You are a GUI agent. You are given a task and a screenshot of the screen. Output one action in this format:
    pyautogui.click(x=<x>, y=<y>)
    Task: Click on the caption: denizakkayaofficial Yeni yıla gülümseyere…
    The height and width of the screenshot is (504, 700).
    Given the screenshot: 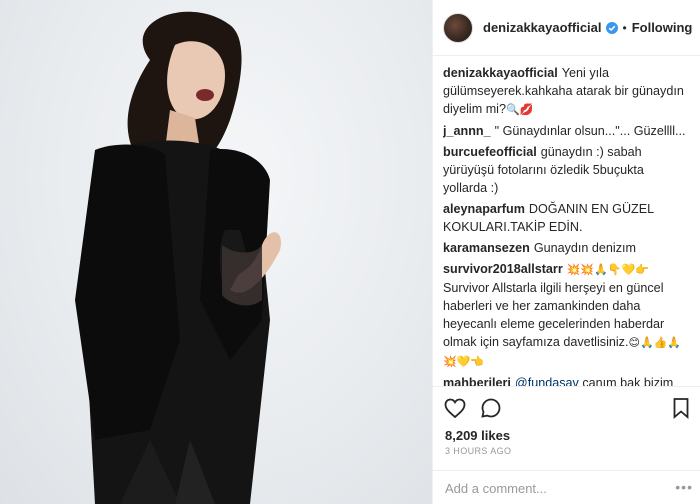 What is the action you would take?
    pyautogui.click(x=567, y=91)
    